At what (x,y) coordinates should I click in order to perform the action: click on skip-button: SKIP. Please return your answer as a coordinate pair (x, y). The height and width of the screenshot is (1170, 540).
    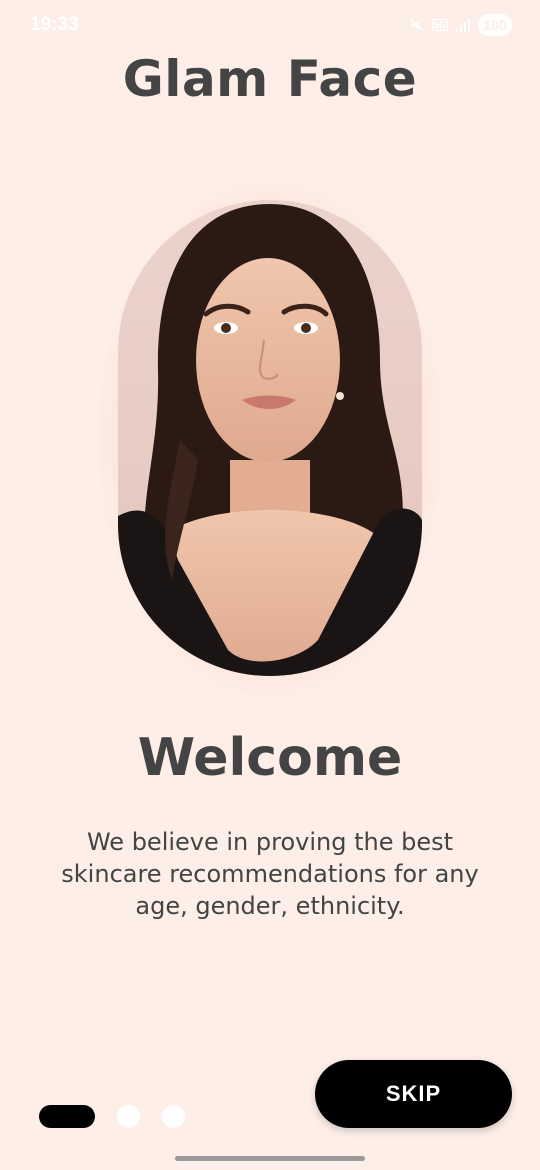
    Looking at the image, I should click on (413, 1094).